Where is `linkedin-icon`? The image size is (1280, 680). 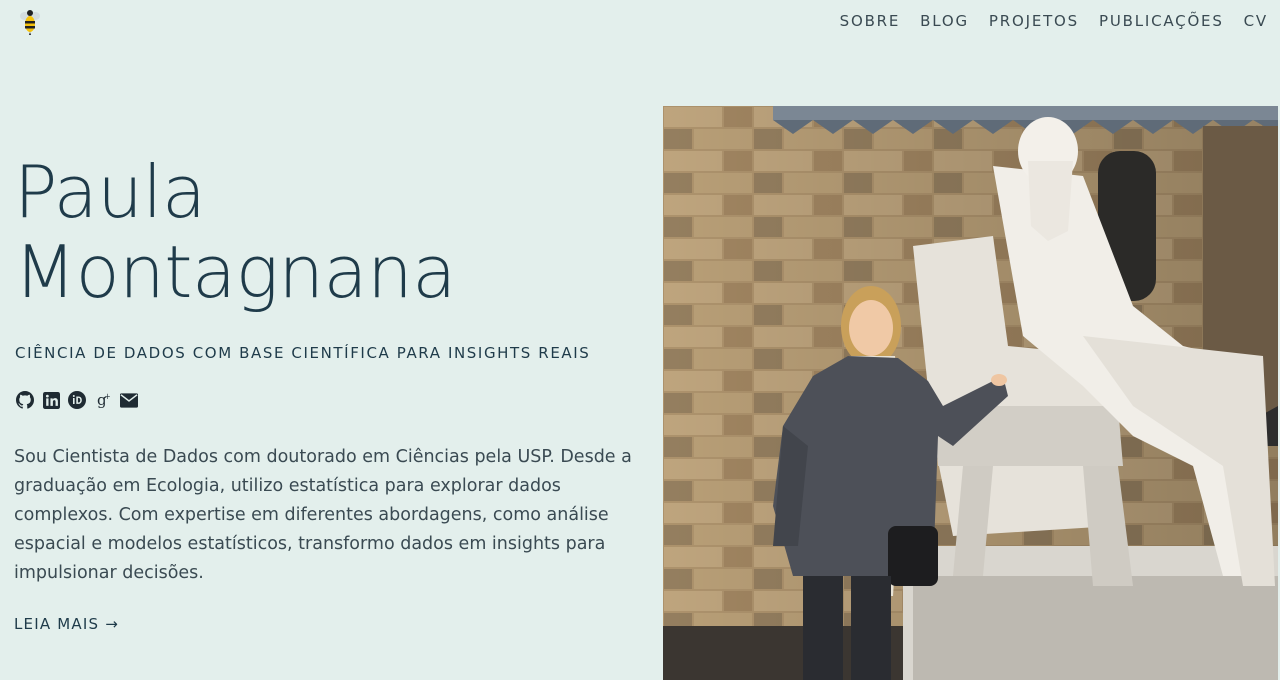 linkedin-icon is located at coordinates (51, 400).